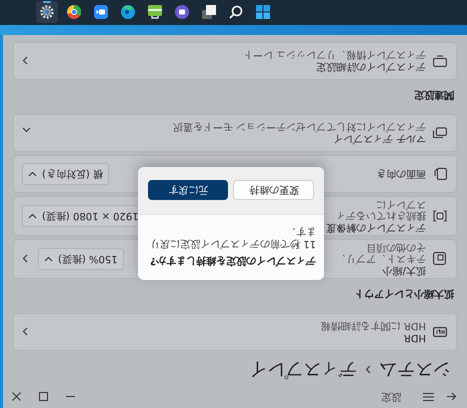 The image size is (467, 408). Describe the element at coordinates (232, 261) in the screenshot. I see `dialog-title: ディスプレイの設定を維持しますか?` at that location.